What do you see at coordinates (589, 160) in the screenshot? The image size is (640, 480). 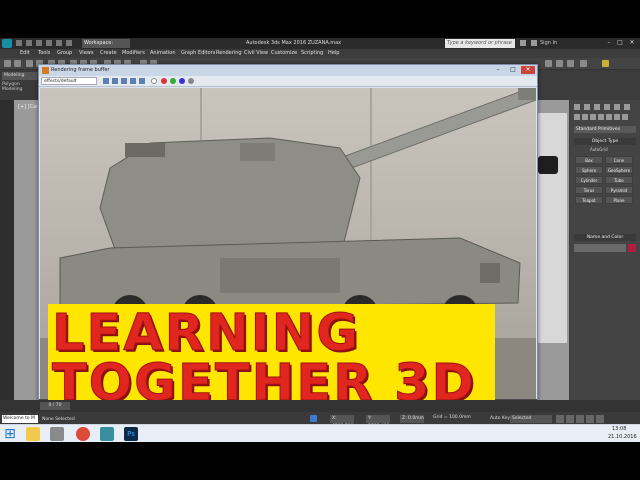 I see `box-button: Box` at bounding box center [589, 160].